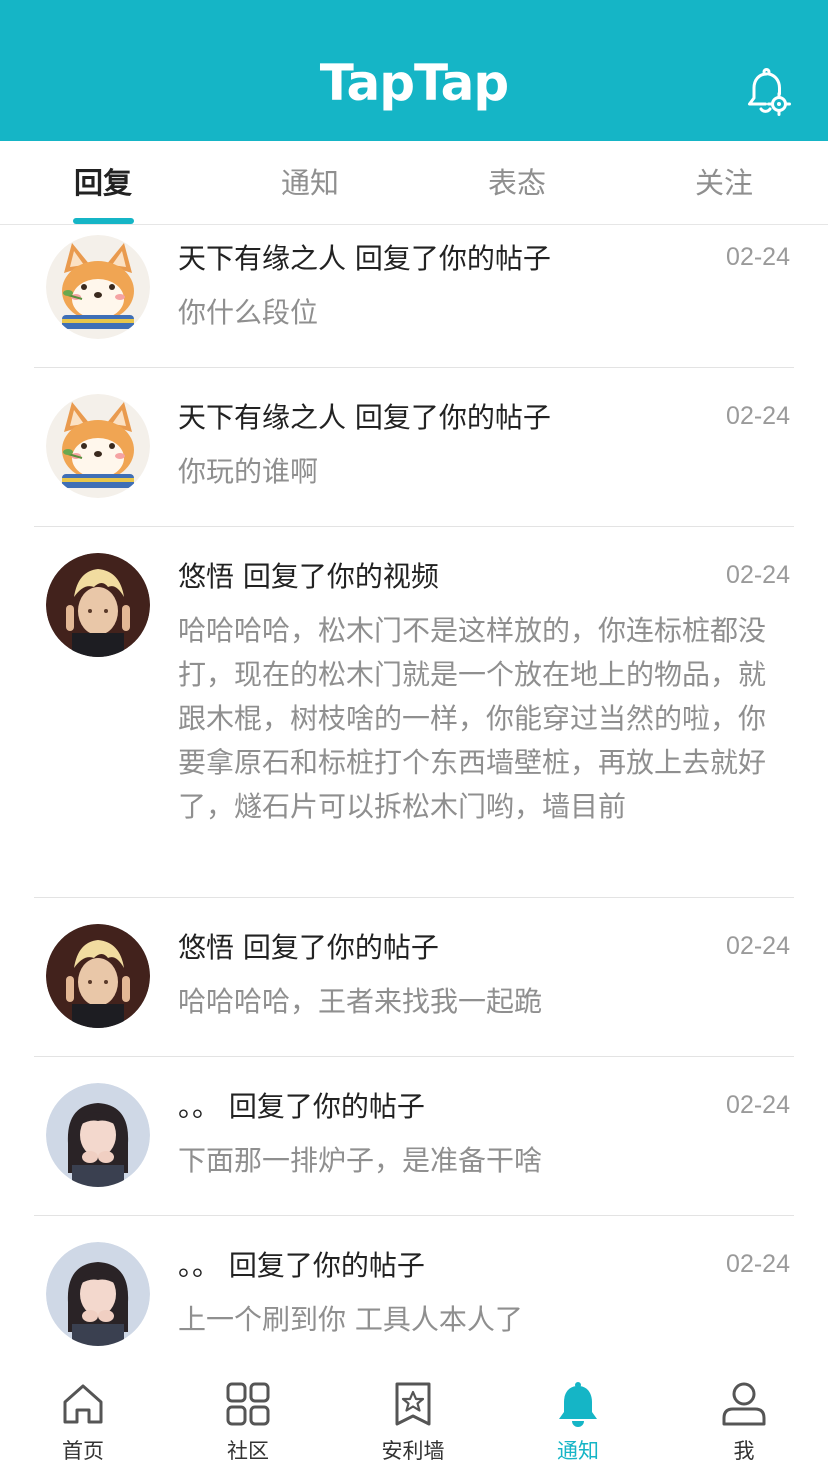  What do you see at coordinates (414, 183) in the screenshot?
I see `notification-tabs: 回复 通知 表态 关注` at bounding box center [414, 183].